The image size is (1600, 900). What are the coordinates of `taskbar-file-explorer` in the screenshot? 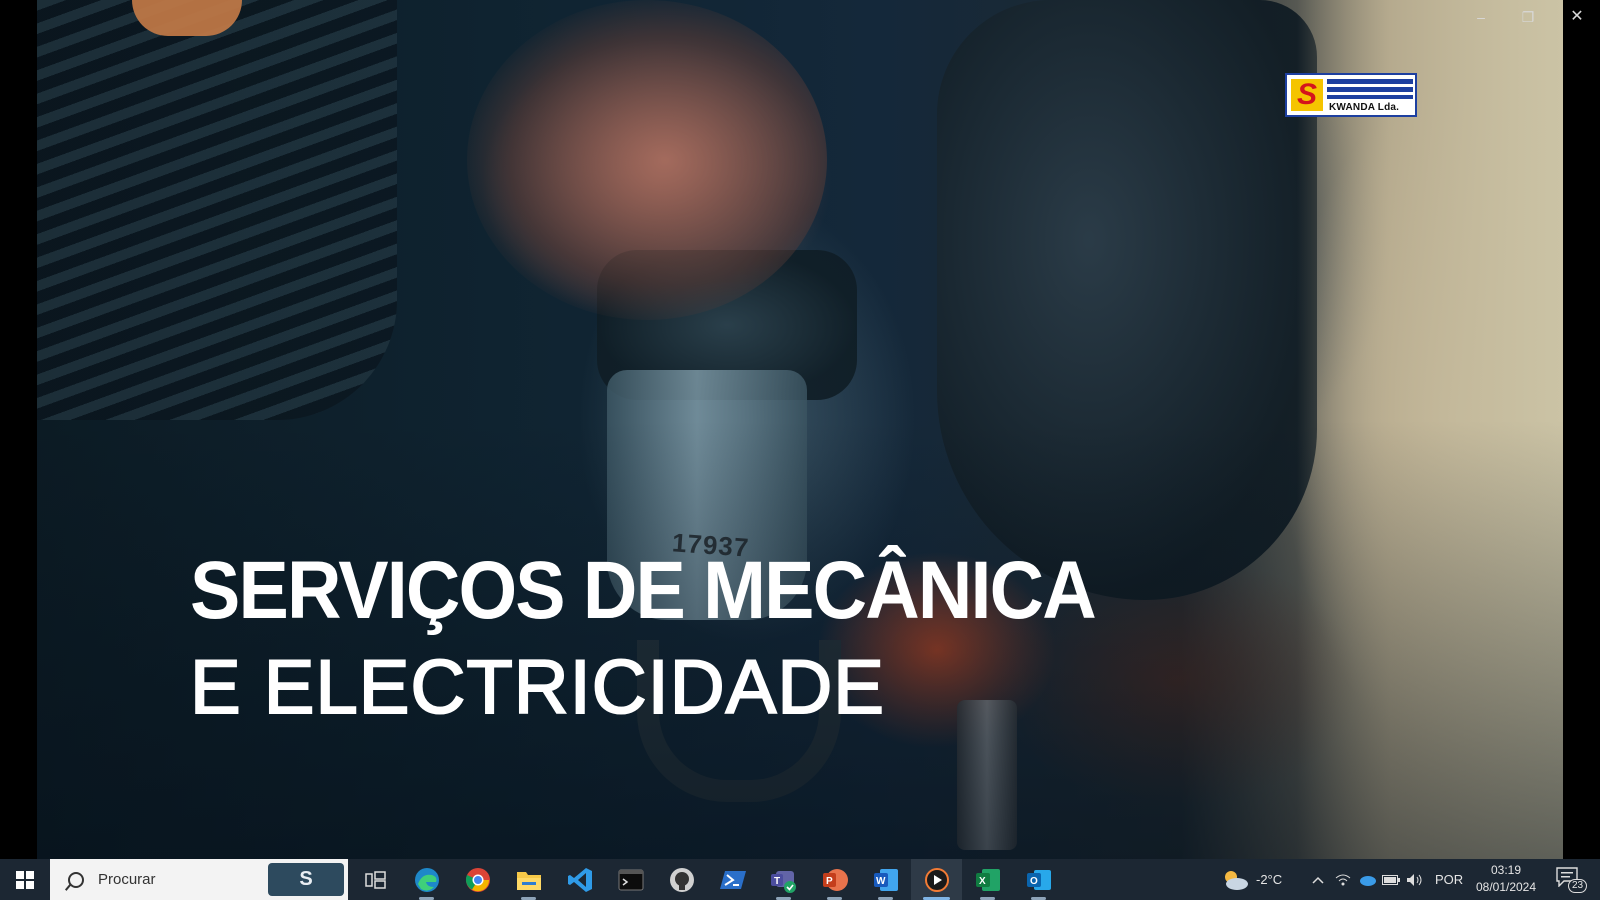 It's located at (528, 879).